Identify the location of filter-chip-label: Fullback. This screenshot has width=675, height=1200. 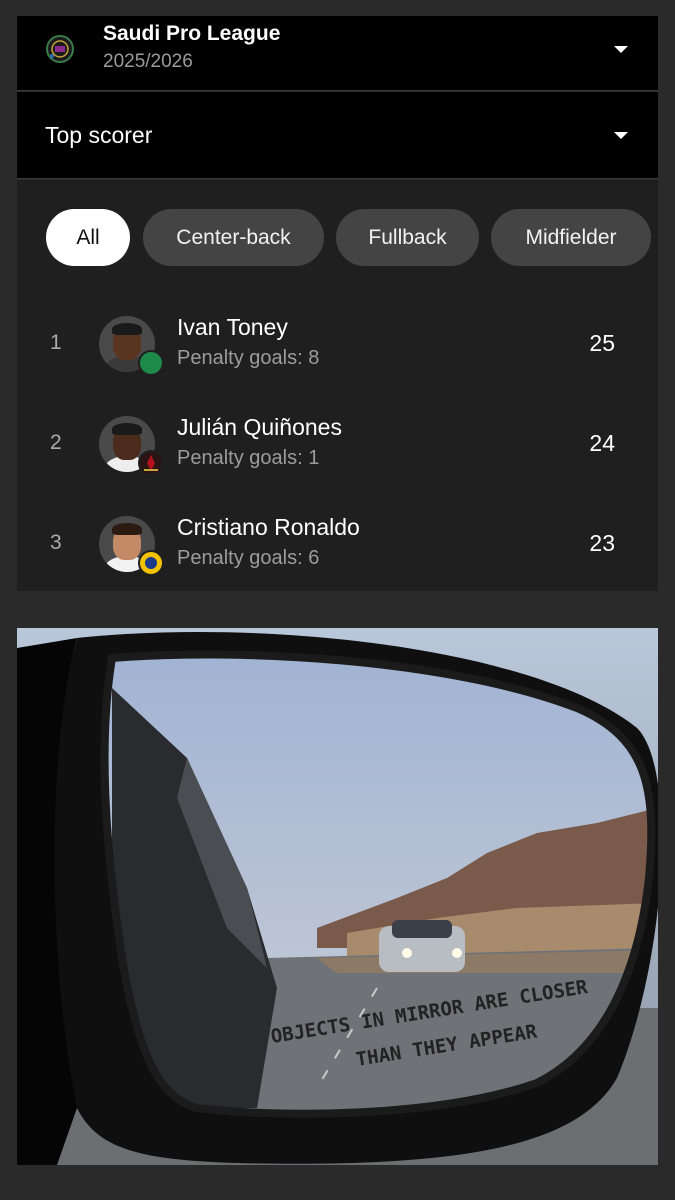
(407, 237).